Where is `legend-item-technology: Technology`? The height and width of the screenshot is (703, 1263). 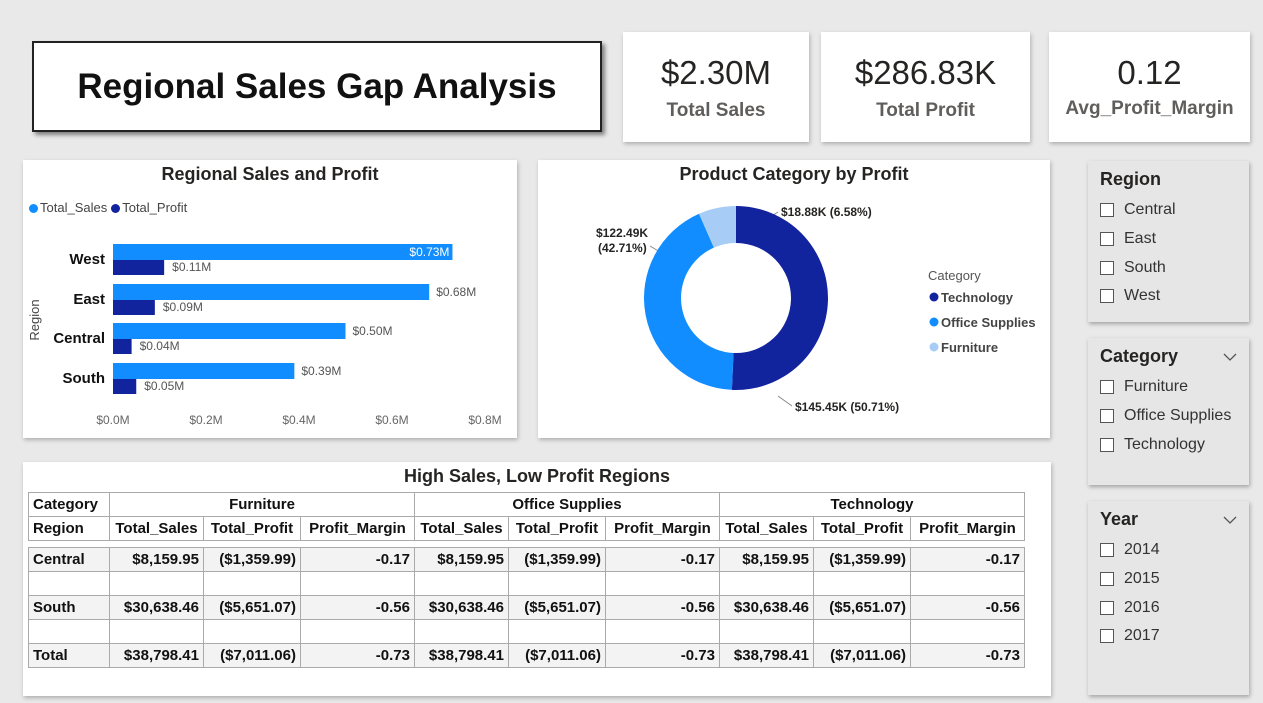 legend-item-technology: Technology is located at coordinates (977, 297).